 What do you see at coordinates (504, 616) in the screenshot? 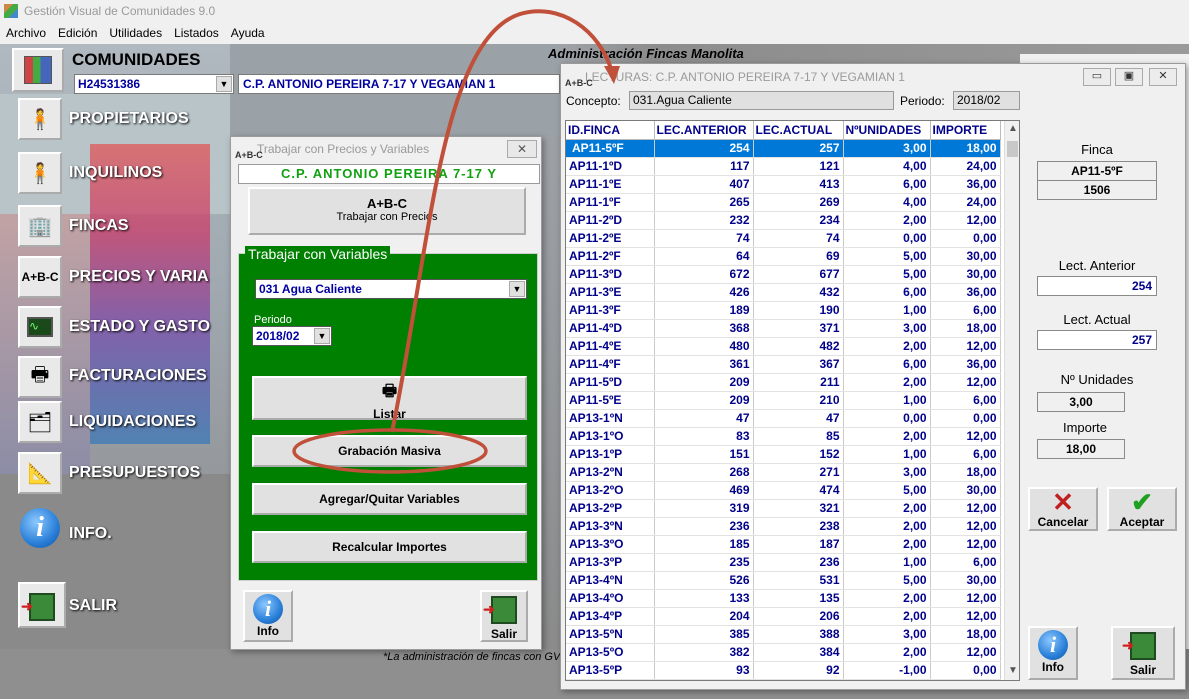
I see `dialog-exit-button: Salir` at bounding box center [504, 616].